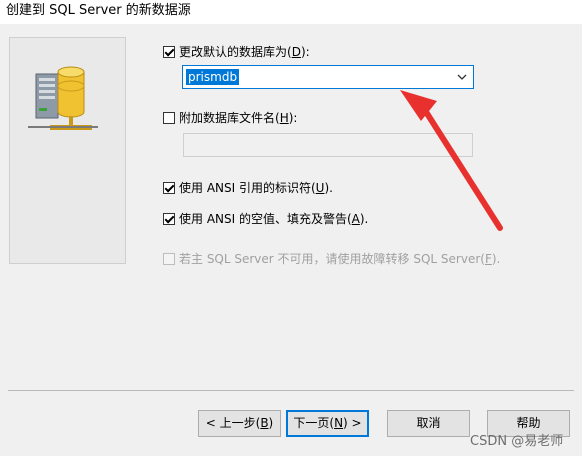 The width and height of the screenshot is (582, 456). I want to click on window-title: 创建到 SQL Server 的新数据源, so click(98, 10).